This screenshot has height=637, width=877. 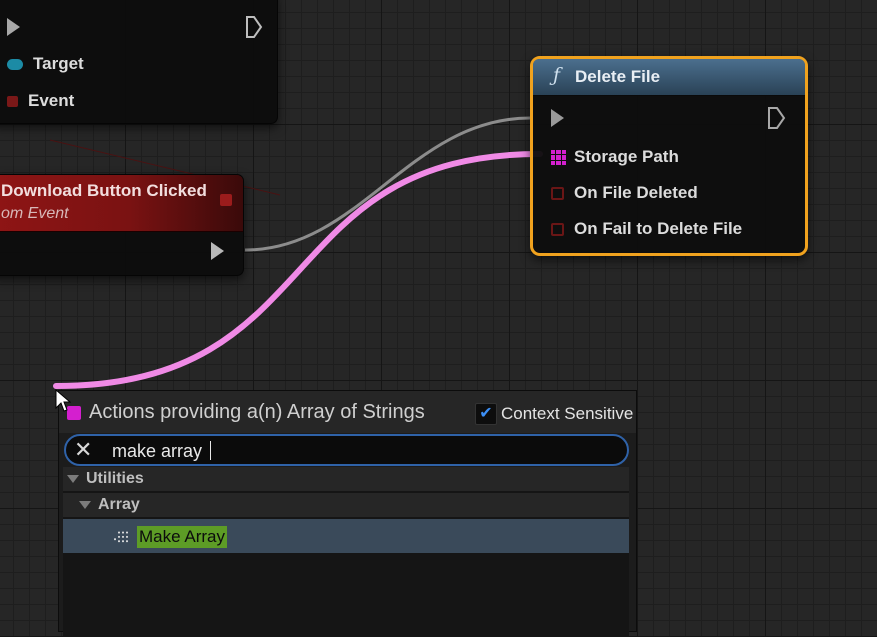 I want to click on pin-event-label: Event, so click(x=51, y=100).